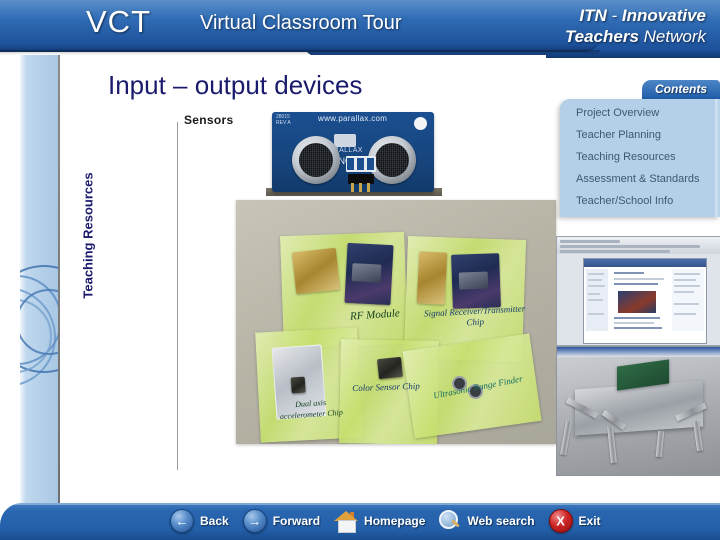  I want to click on magnifier-icon, so click(450, 521).